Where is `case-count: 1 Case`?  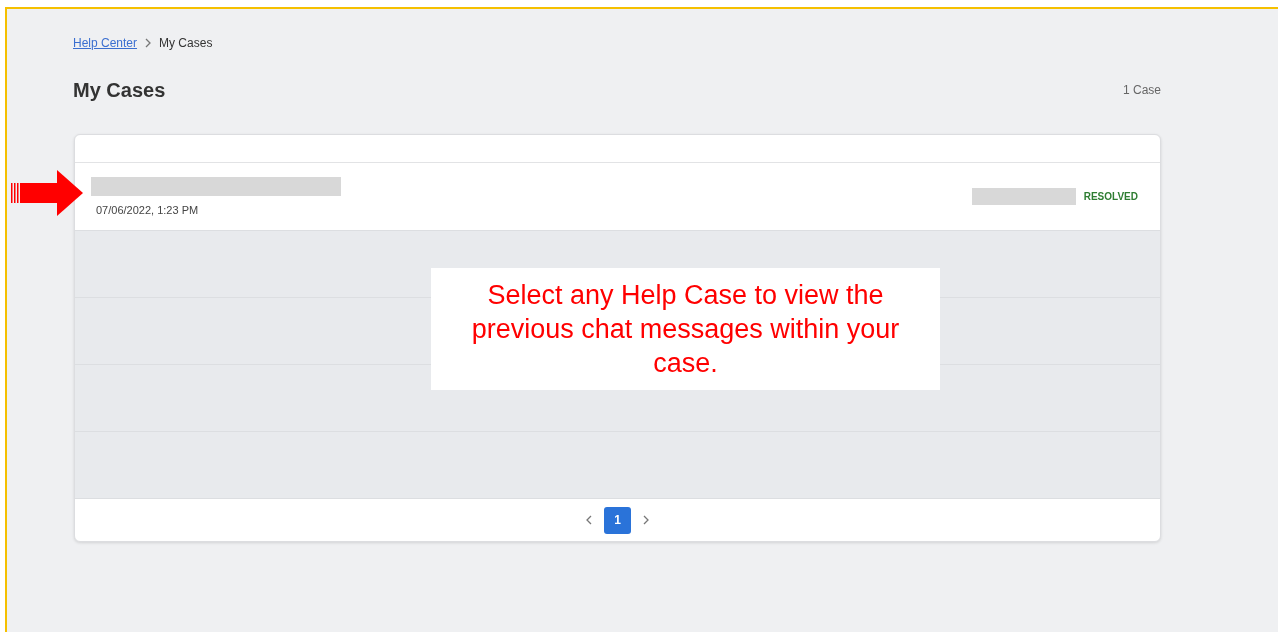 case-count: 1 Case is located at coordinates (1141, 90).